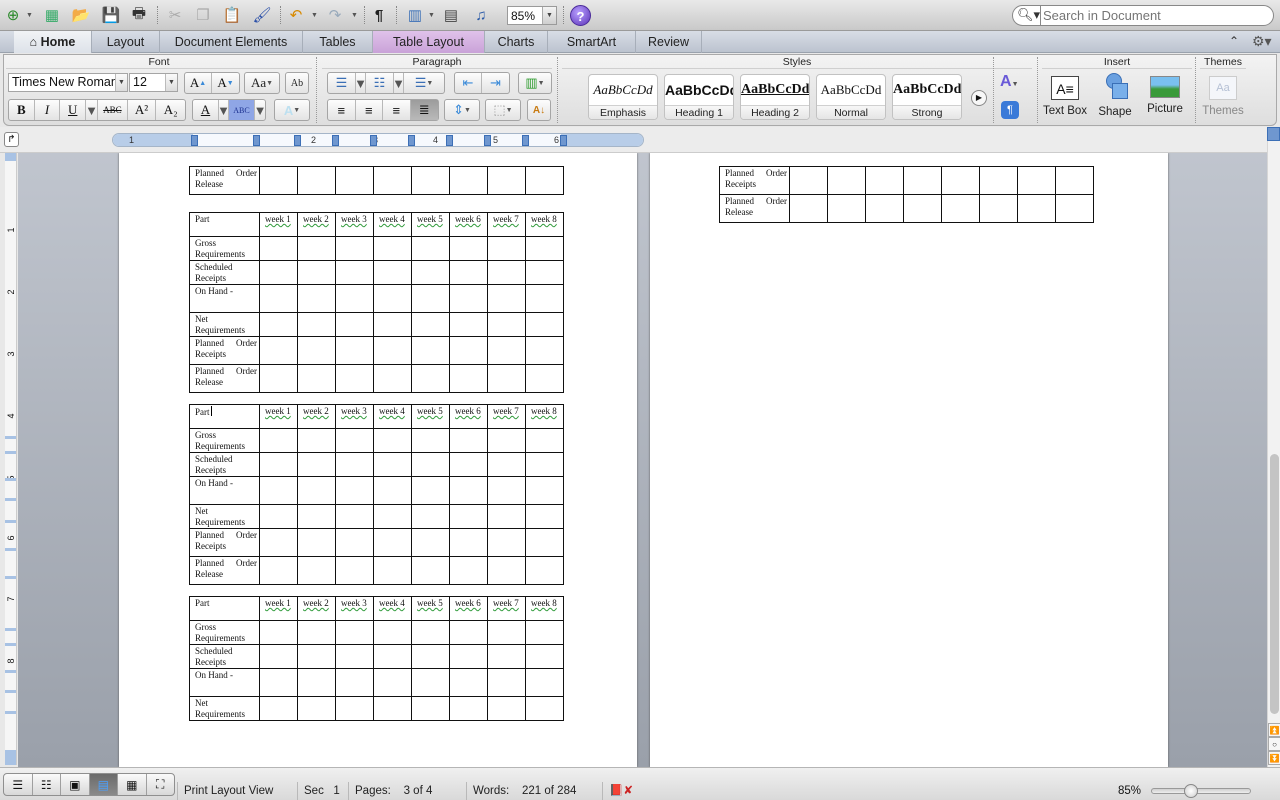 This screenshot has height=800, width=1280. Describe the element at coordinates (1262, 41) in the screenshot. I see `gear-icon: ⚙▾` at that location.